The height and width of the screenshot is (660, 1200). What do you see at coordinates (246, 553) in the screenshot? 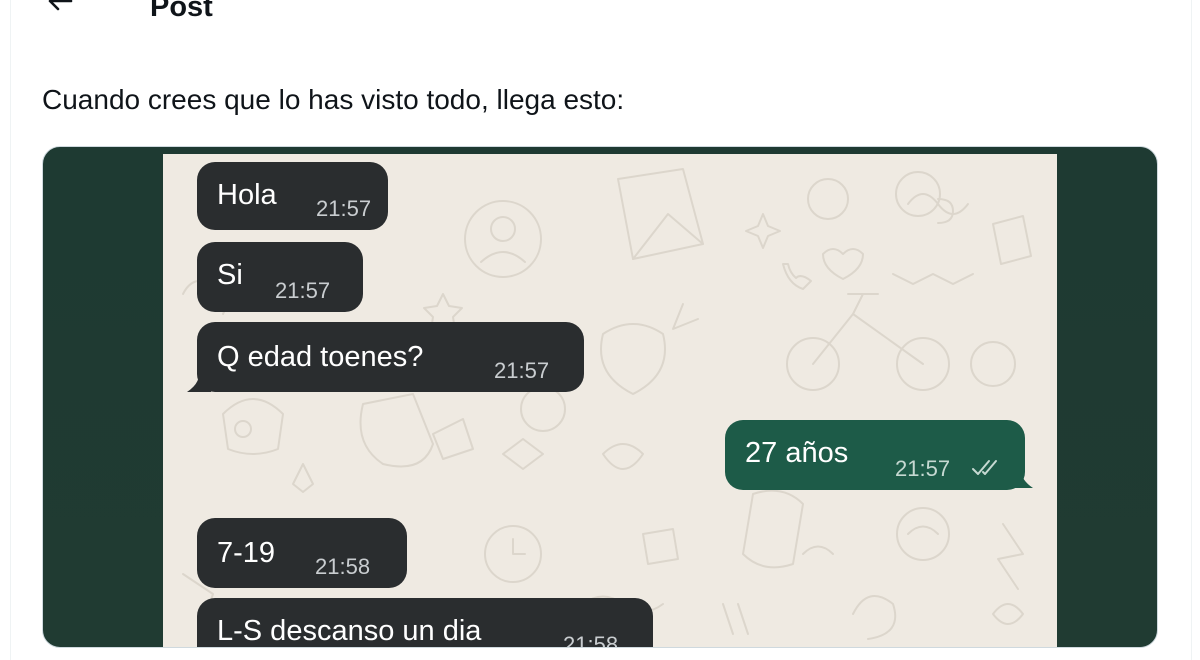
I see `message-text: 7-19` at bounding box center [246, 553].